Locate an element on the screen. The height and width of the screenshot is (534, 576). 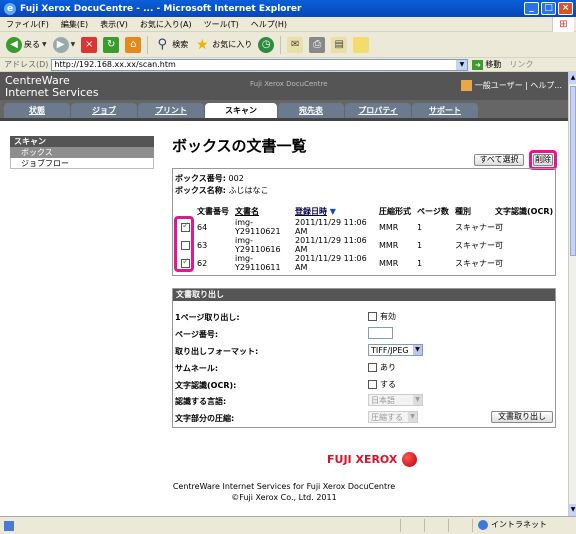
print-icon: ⎙ is located at coordinates (317, 44).